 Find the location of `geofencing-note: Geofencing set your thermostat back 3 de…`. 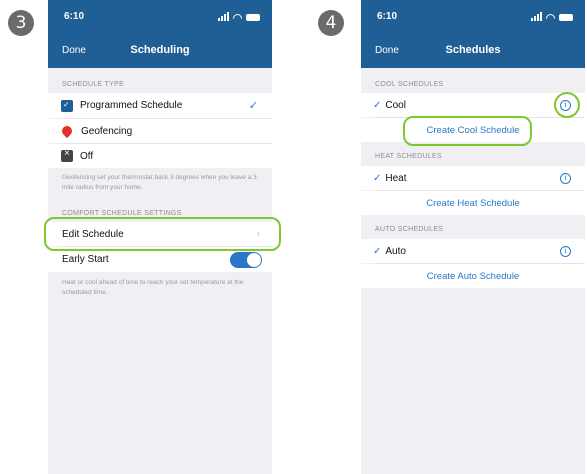

geofencing-note: Geofencing set your thermostat back 3 de… is located at coordinates (159, 182).